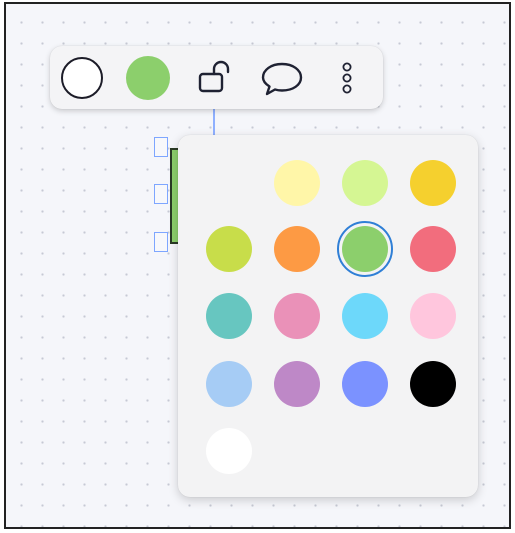  What do you see at coordinates (365, 384) in the screenshot?
I see `swatch-blue` at bounding box center [365, 384].